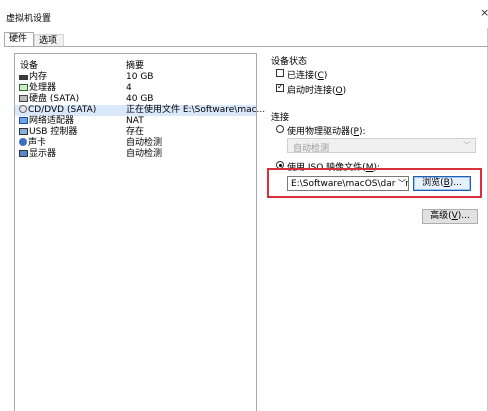 This screenshot has width=488, height=411. Describe the element at coordinates (129, 88) in the screenshot. I see `device-summary: 4` at that location.